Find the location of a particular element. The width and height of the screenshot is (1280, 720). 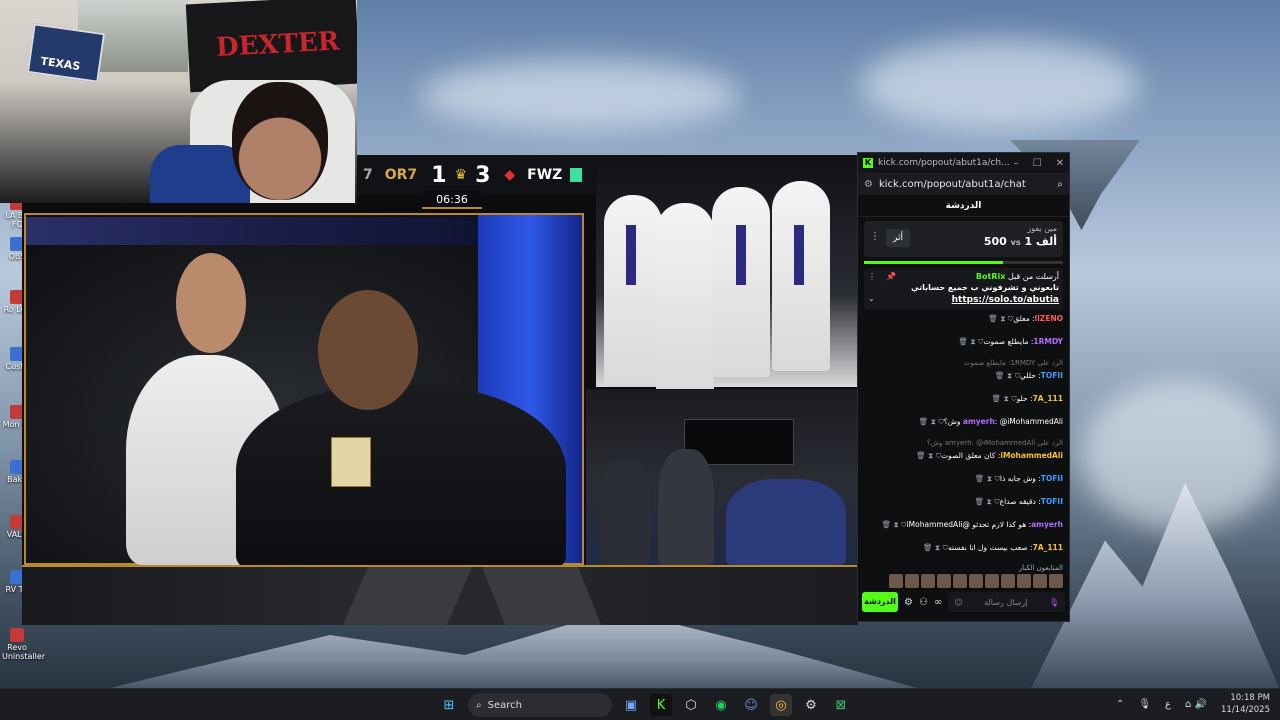

search-placeholder: Search is located at coordinates (504, 705).